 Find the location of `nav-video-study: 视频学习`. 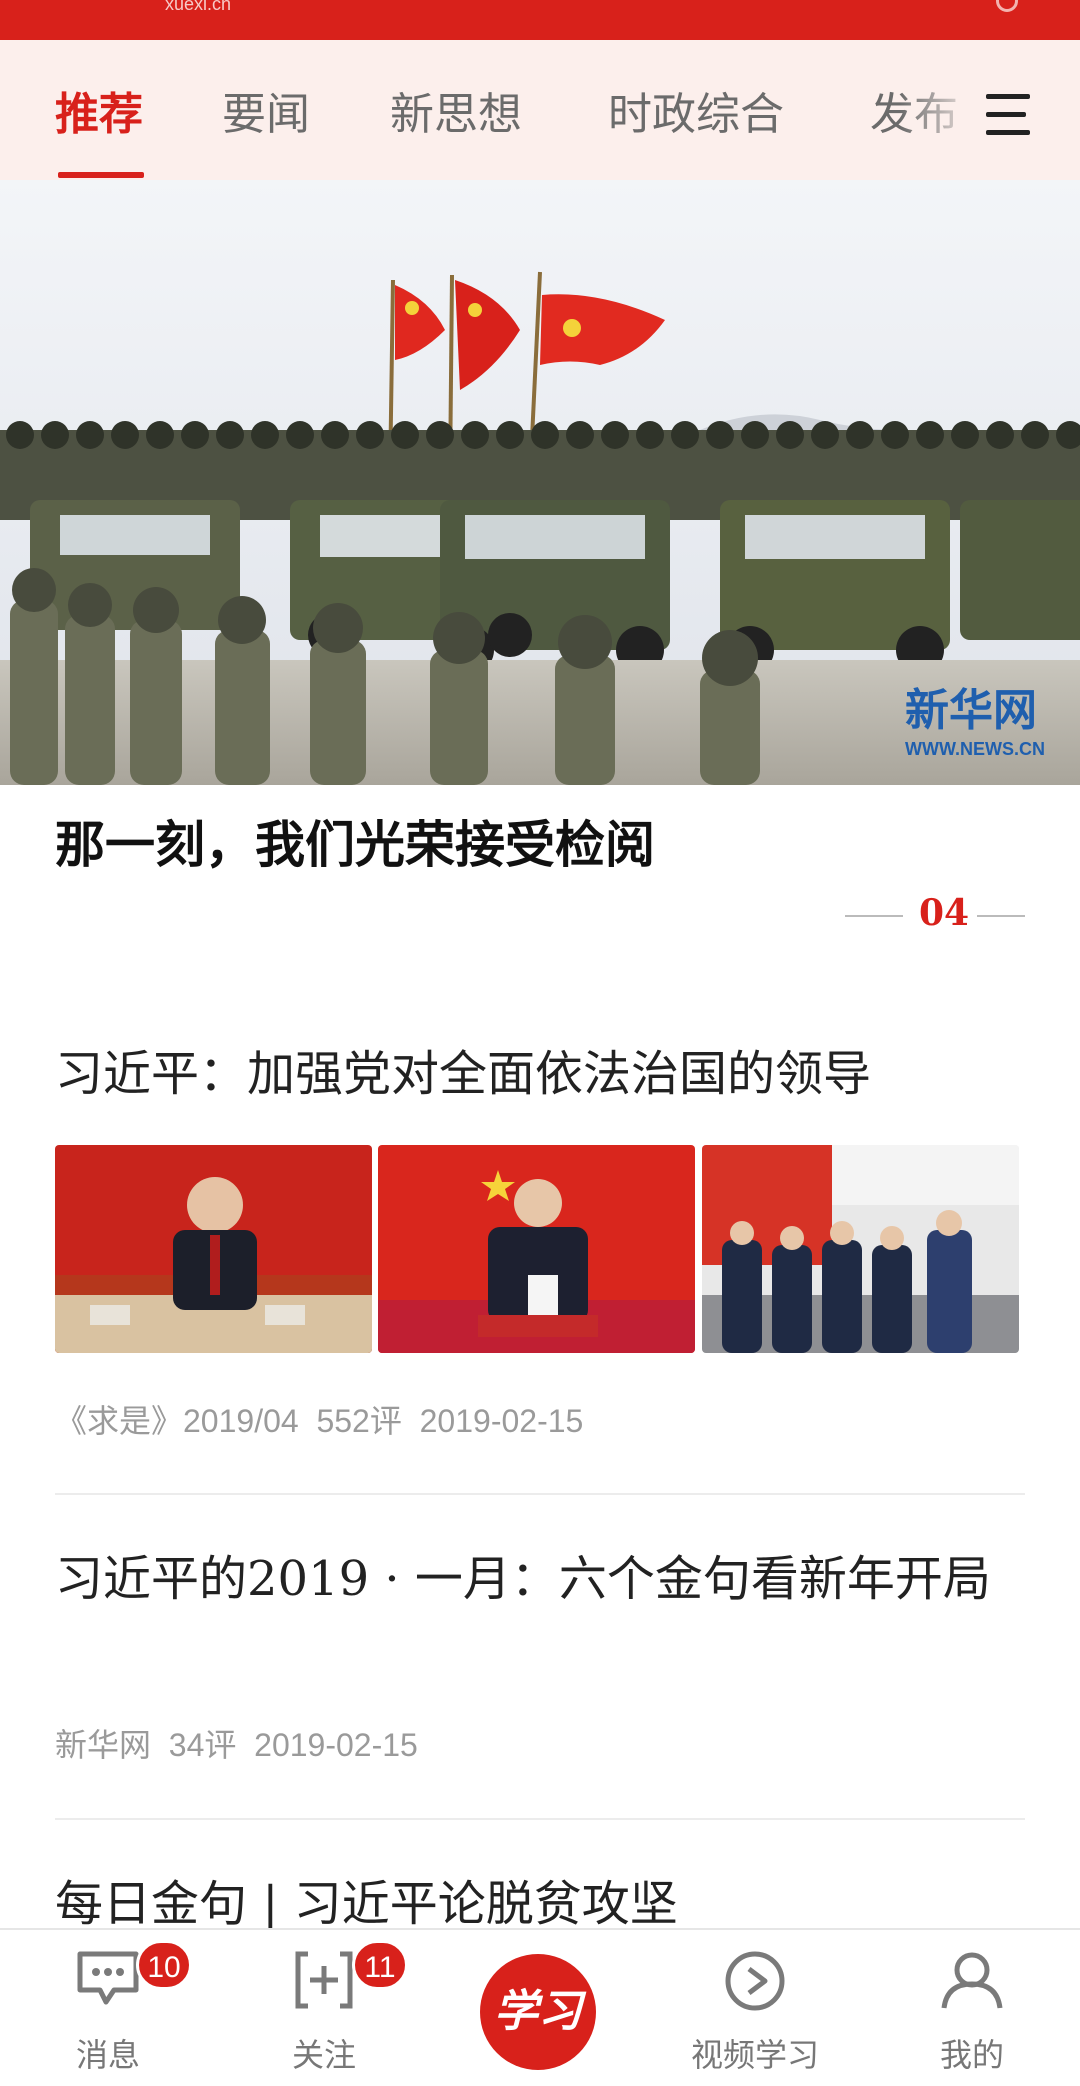

nav-video-study: 视频学习 is located at coordinates (755, 2008).